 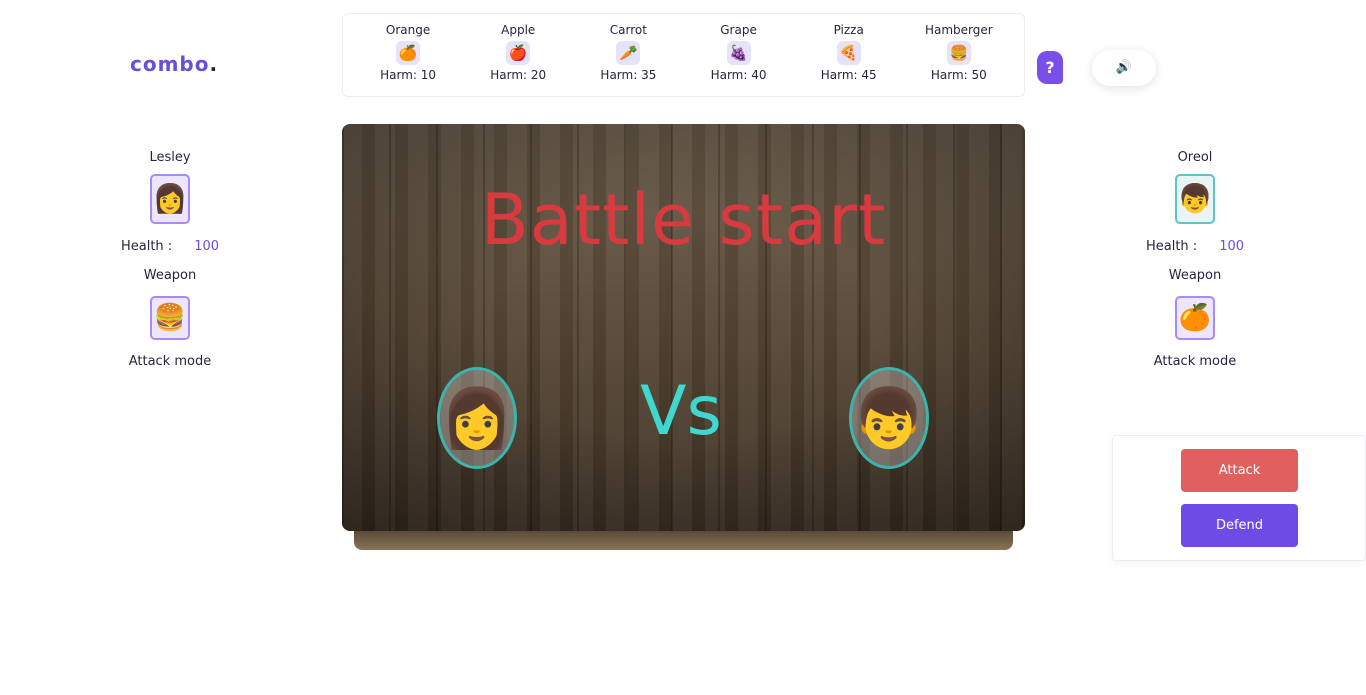 I want to click on grape-icon: 🍇, so click(x=738, y=53).